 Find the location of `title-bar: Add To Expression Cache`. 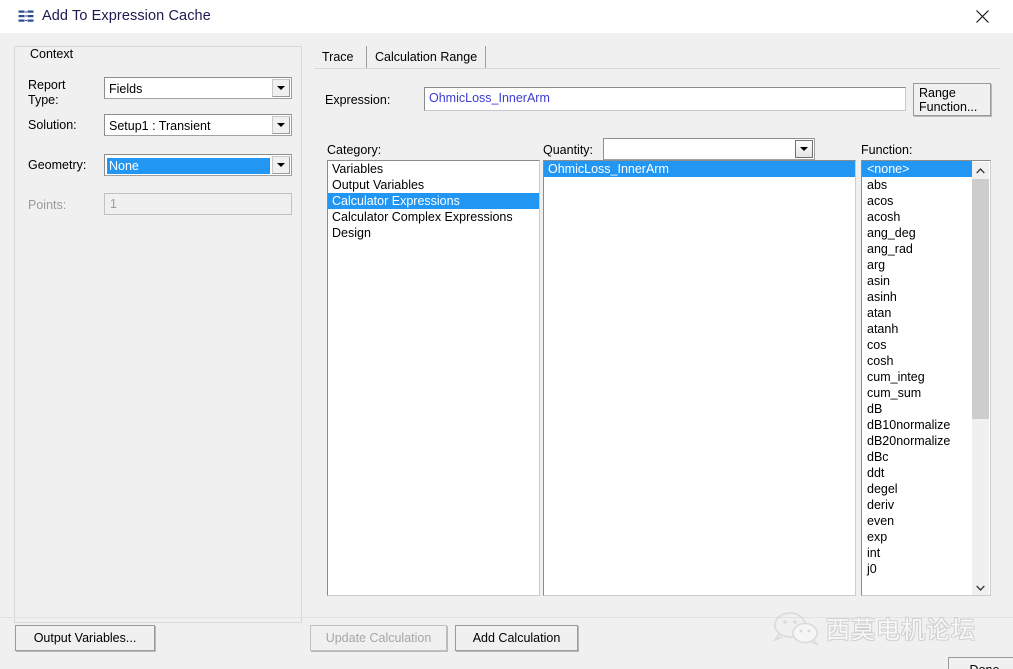

title-bar: Add To Expression Cache is located at coordinates (506, 17).